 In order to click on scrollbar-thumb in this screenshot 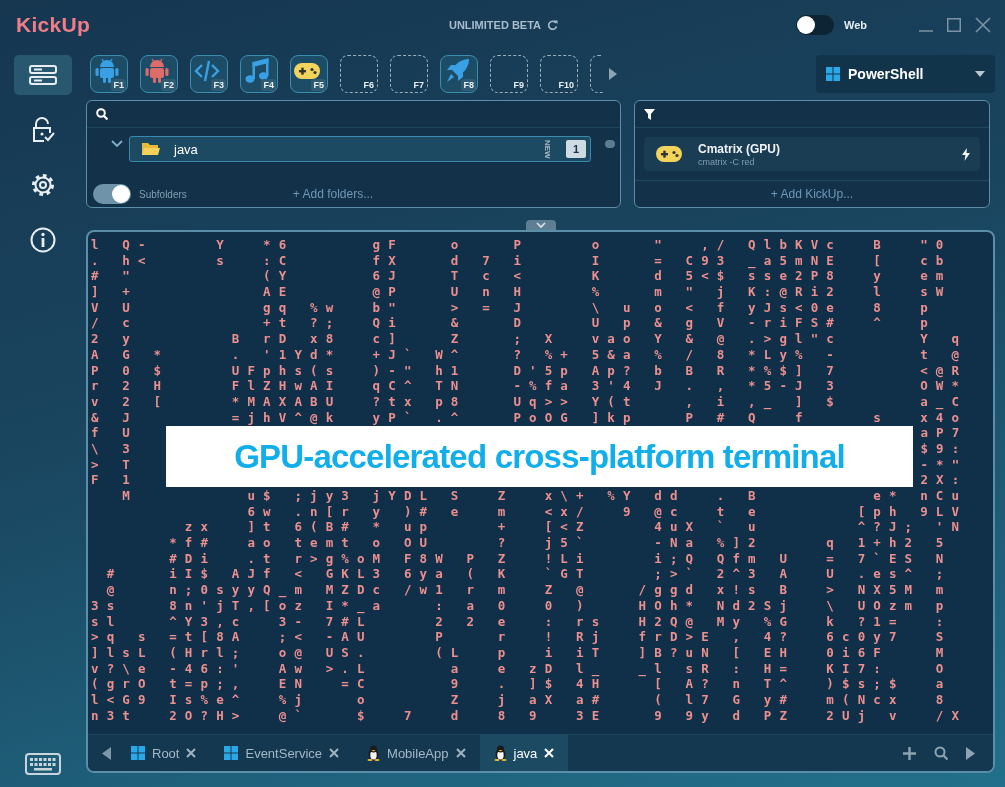, I will do `click(610, 144)`.